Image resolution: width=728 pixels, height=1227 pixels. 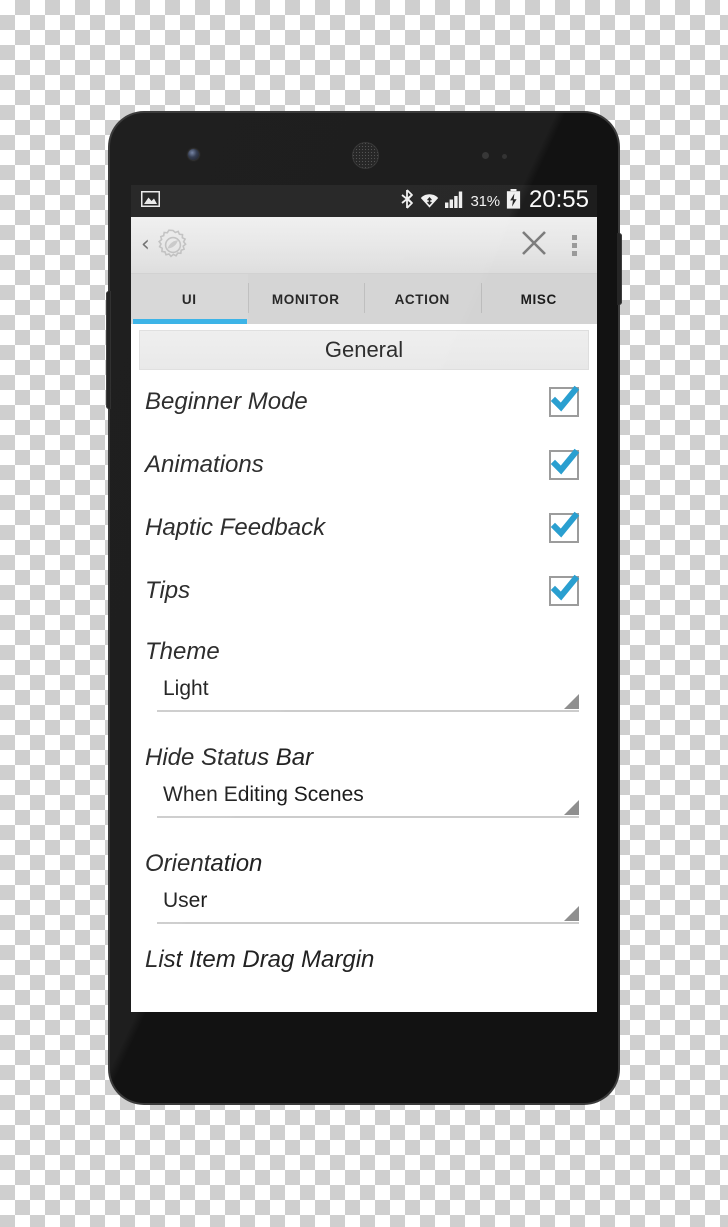 I want to click on checkbox-haptic-feedback, so click(x=564, y=527).